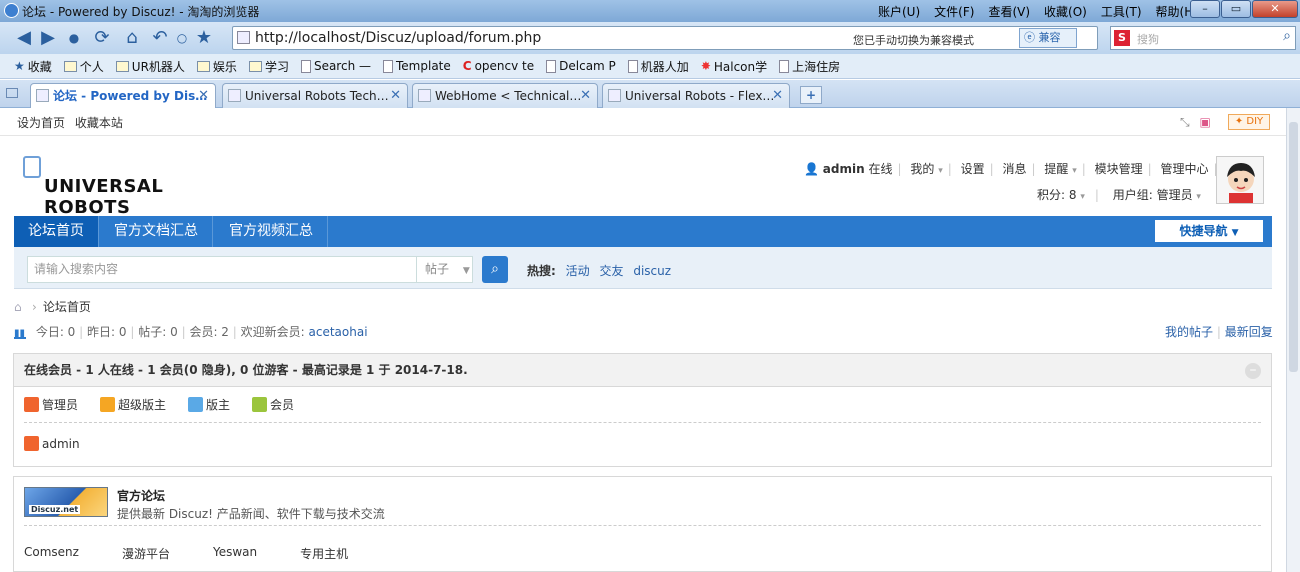 The image size is (1300, 572). Describe the element at coordinates (66, 502) in the screenshot. I see `discuz-logo: Discuz.net` at that location.